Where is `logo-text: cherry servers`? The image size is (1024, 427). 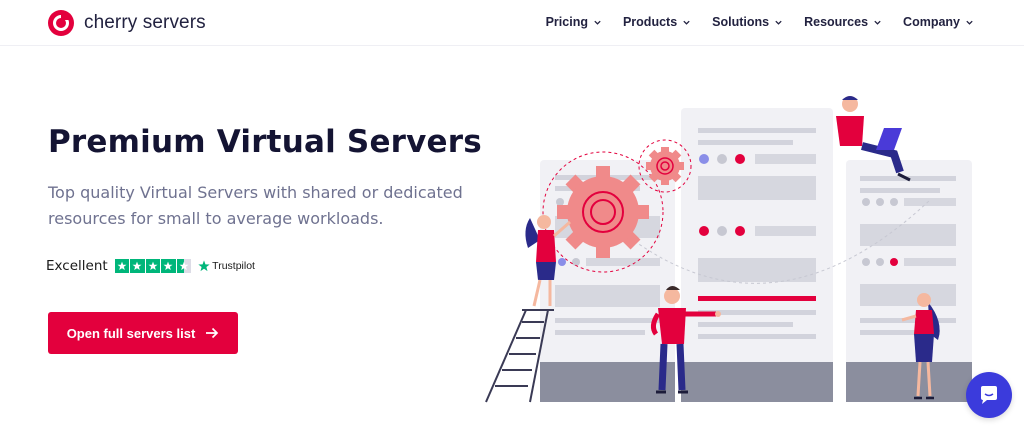 logo-text: cherry servers is located at coordinates (145, 22).